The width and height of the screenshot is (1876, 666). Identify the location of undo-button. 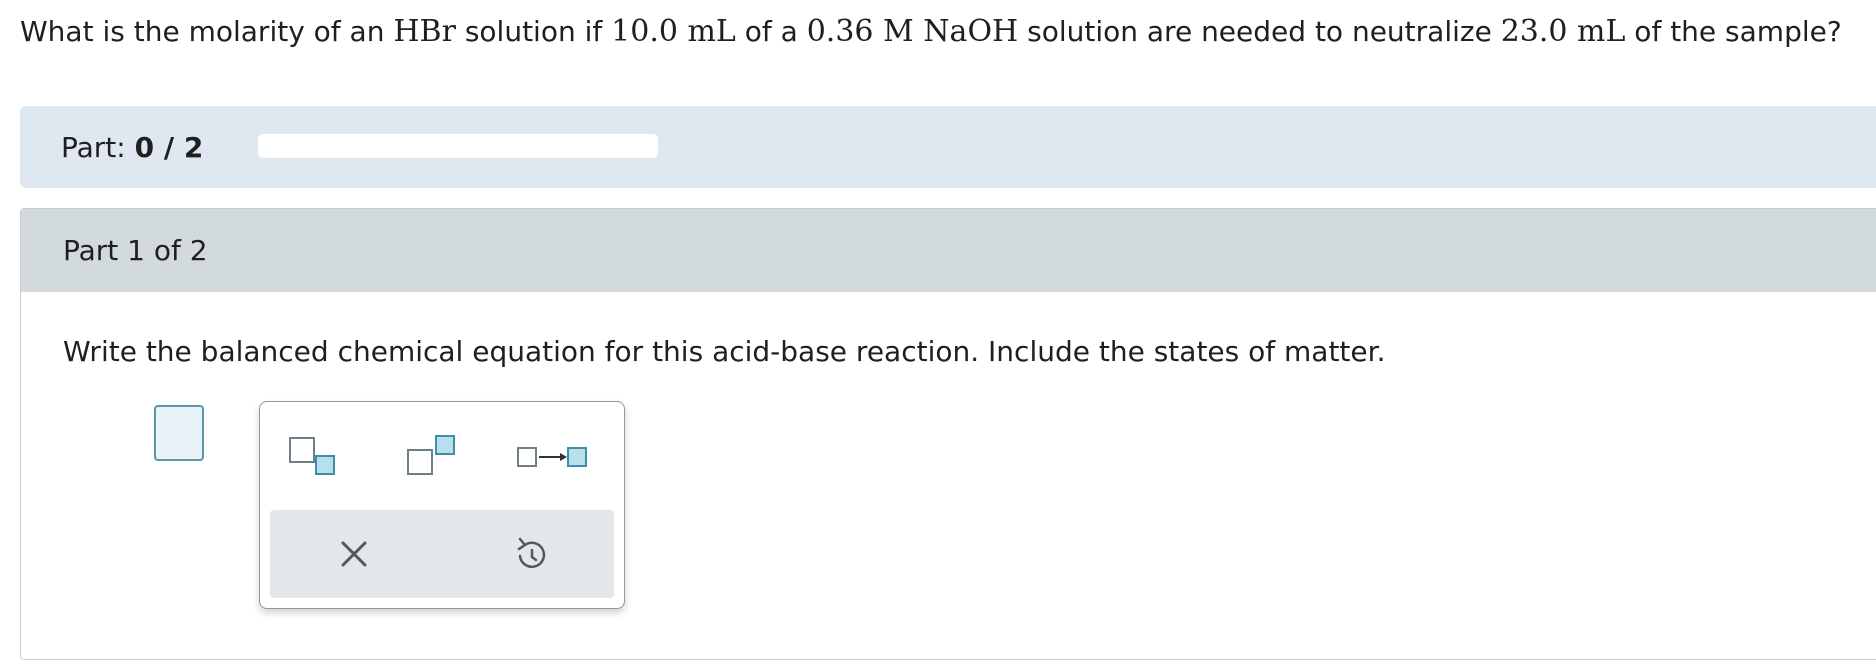
(532, 554).